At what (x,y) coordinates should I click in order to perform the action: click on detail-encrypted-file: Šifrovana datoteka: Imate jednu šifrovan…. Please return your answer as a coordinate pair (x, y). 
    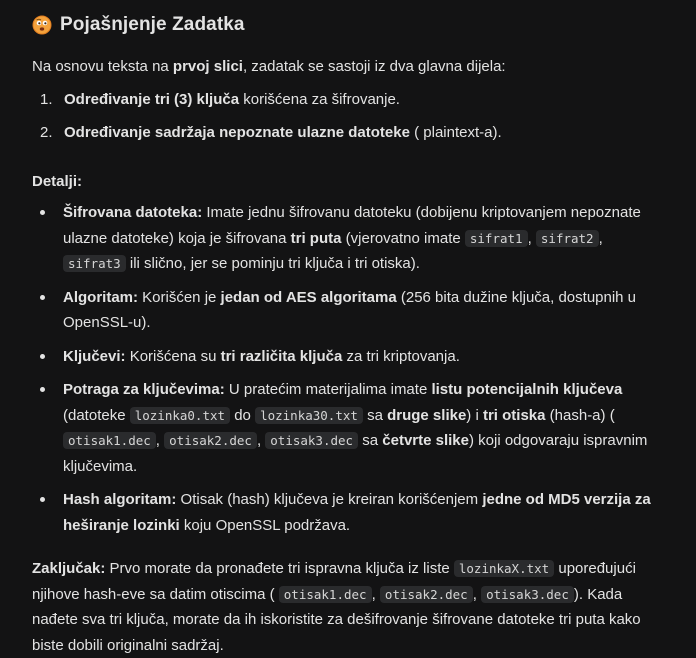
    Looking at the image, I should click on (357, 238).